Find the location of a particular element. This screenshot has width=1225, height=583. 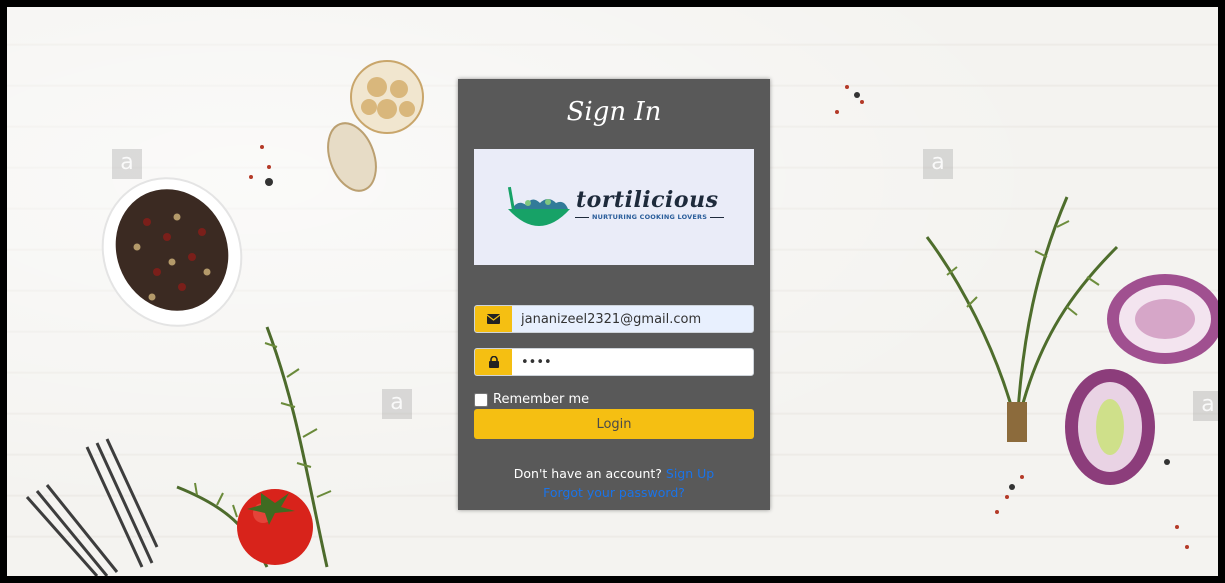

logo-tagline: NURTURING COOKING LOVERS is located at coordinates (649, 217).